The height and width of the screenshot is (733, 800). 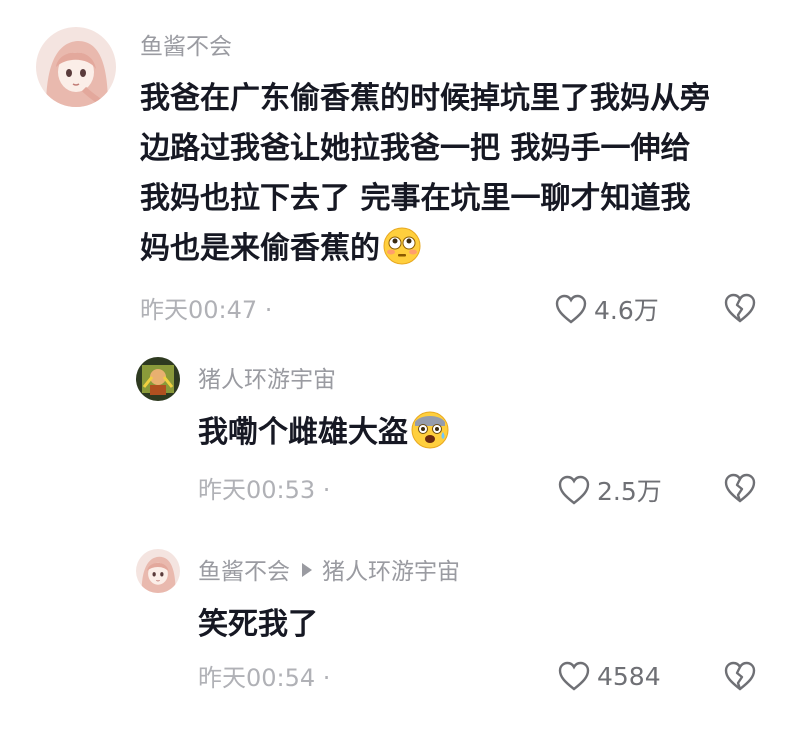 I want to click on comment-text-fragment: 妈也是来偷香蕉的, so click(x=260, y=248).